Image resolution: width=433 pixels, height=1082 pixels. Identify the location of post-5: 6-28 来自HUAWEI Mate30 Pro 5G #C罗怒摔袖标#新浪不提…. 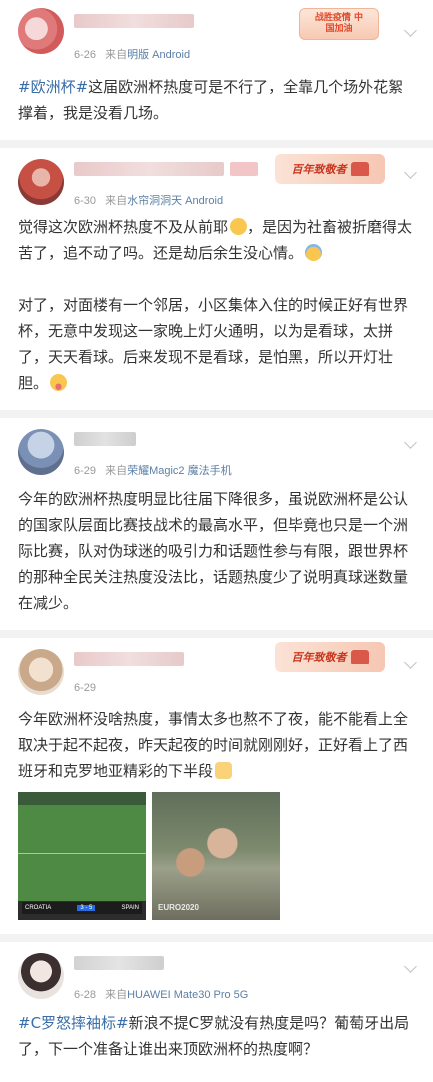
(216, 1012).